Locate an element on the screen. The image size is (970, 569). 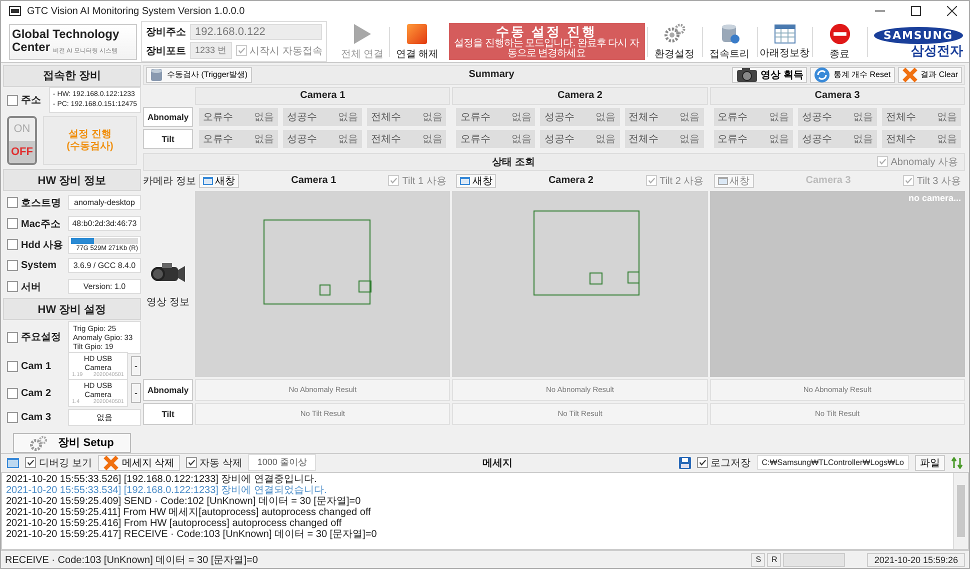
camera-title: Camera 1 is located at coordinates (314, 180).